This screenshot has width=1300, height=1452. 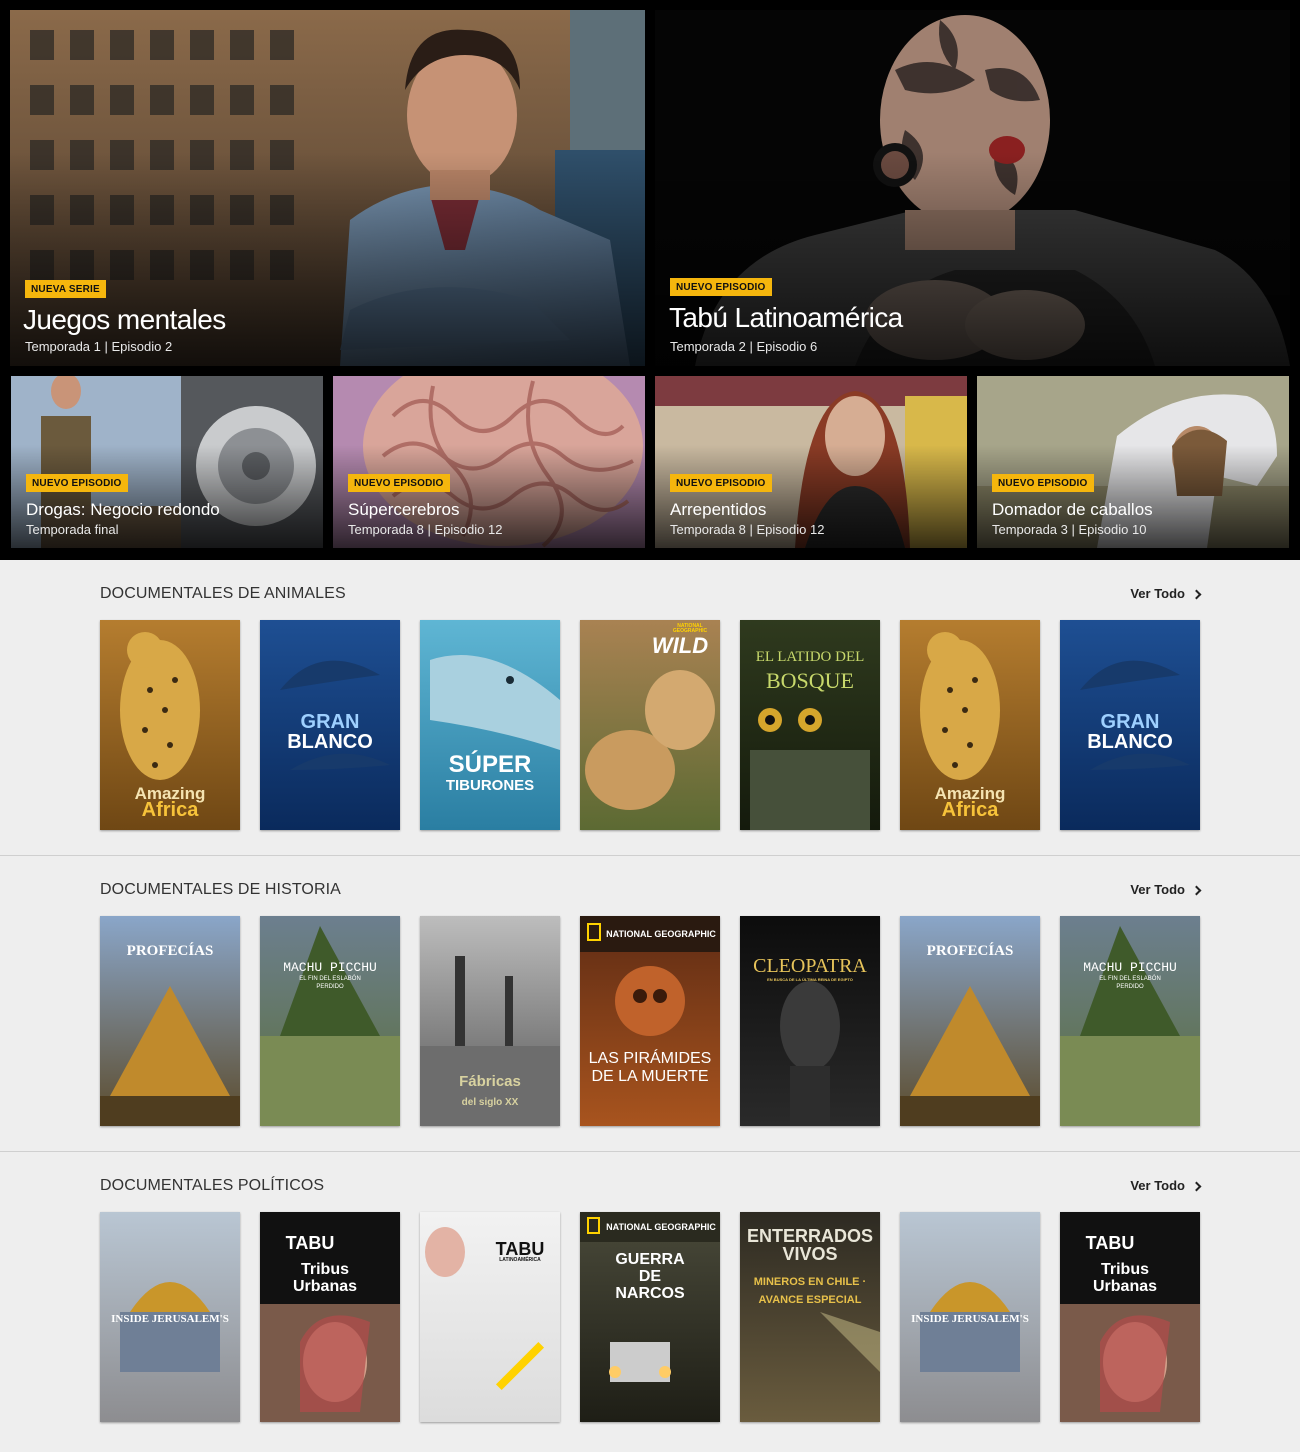 What do you see at coordinates (99, 346) in the screenshot?
I see `featured-subtitle: Temporada 1 | Episodio 2` at bounding box center [99, 346].